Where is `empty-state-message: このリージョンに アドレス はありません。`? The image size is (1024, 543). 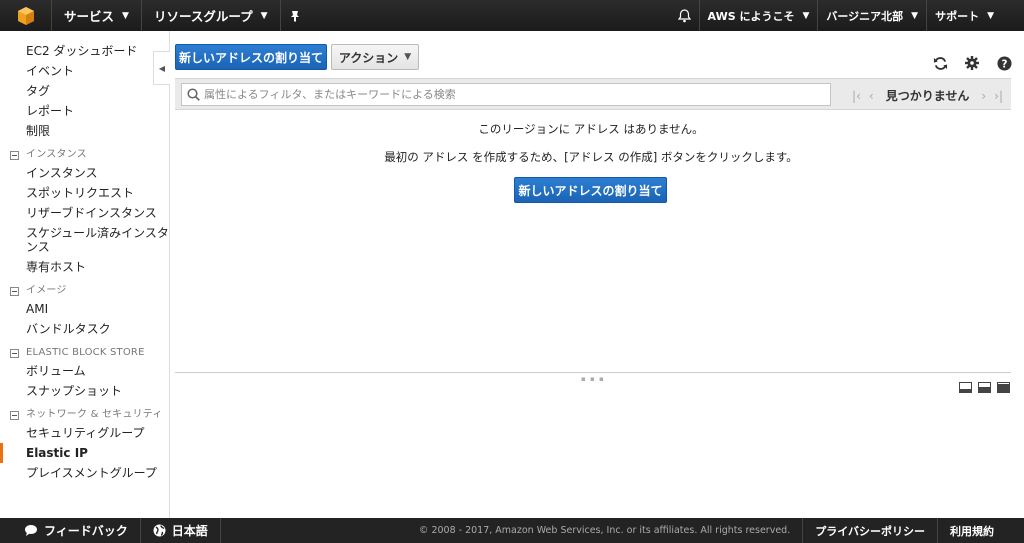
empty-state-message: このリージョンに アドレス はありません。 is located at coordinates (591, 129).